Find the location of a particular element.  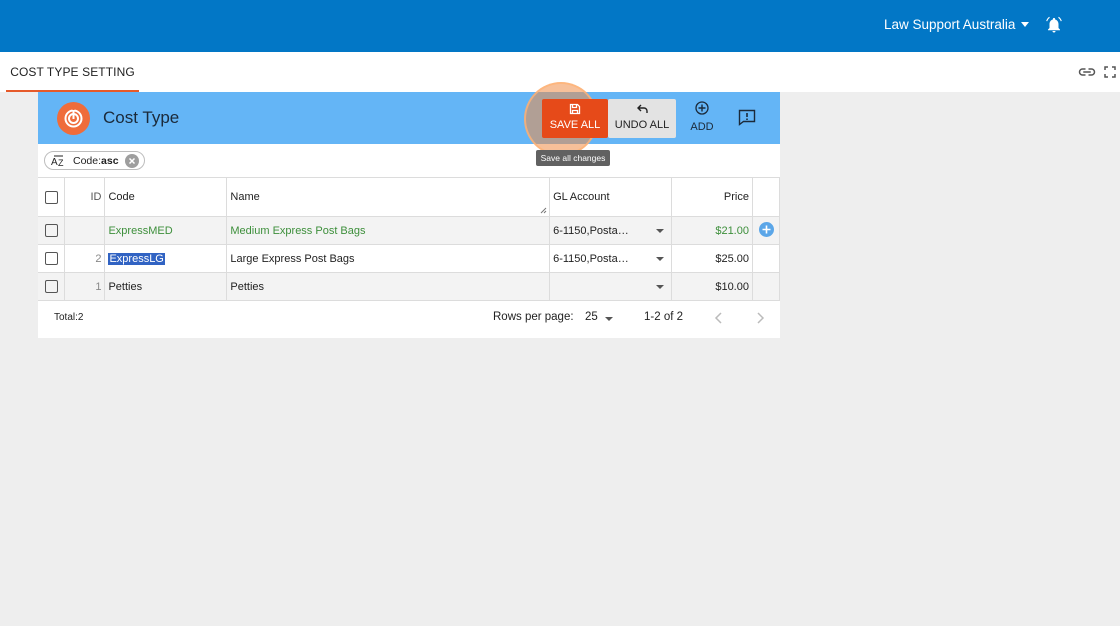

rows-per-page-label: Rows per page: is located at coordinates (533, 317).